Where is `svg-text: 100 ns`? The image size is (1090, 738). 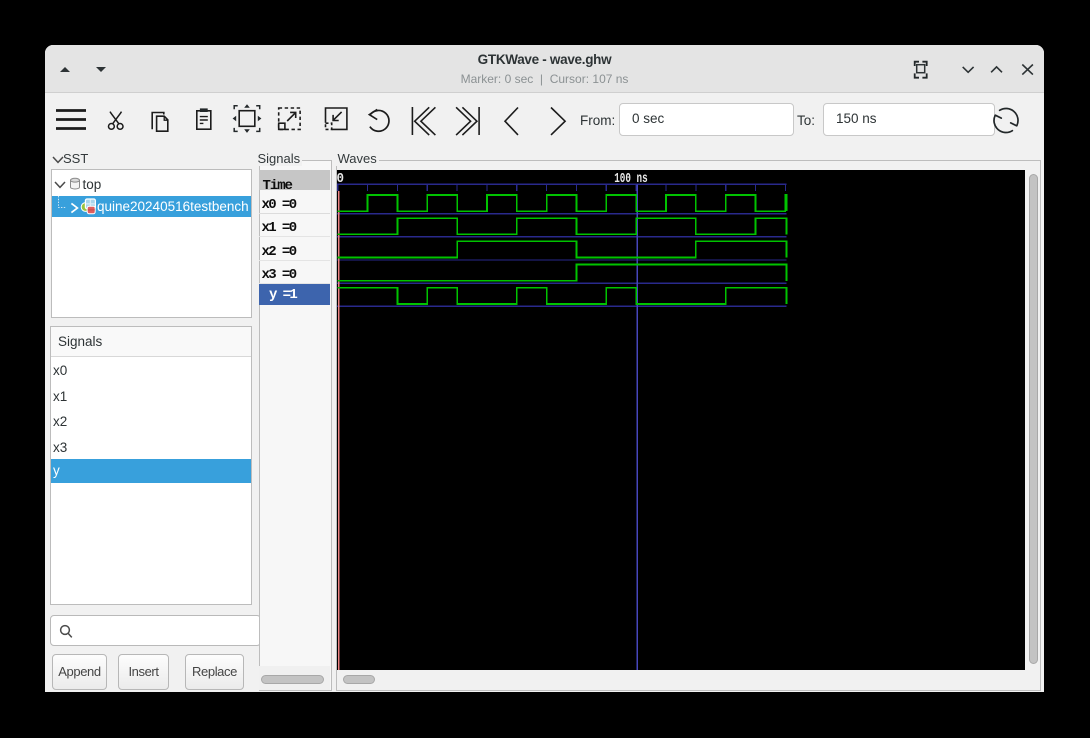
svg-text: 100 ns is located at coordinates (630, 179).